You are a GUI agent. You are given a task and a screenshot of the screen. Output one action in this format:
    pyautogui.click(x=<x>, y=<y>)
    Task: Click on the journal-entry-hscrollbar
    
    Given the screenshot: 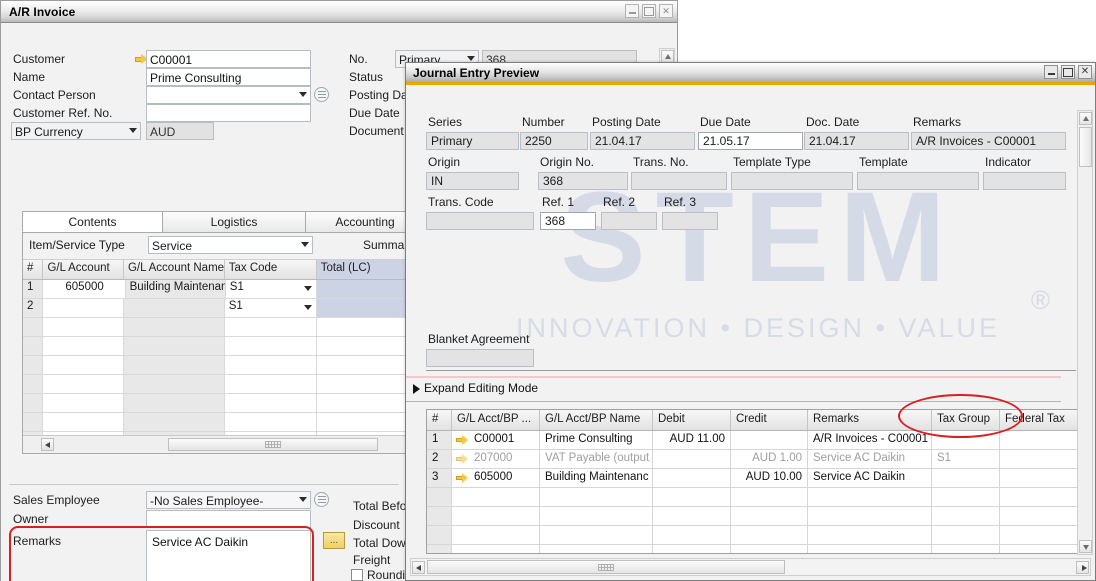 What is the action you would take?
    pyautogui.click(x=750, y=567)
    